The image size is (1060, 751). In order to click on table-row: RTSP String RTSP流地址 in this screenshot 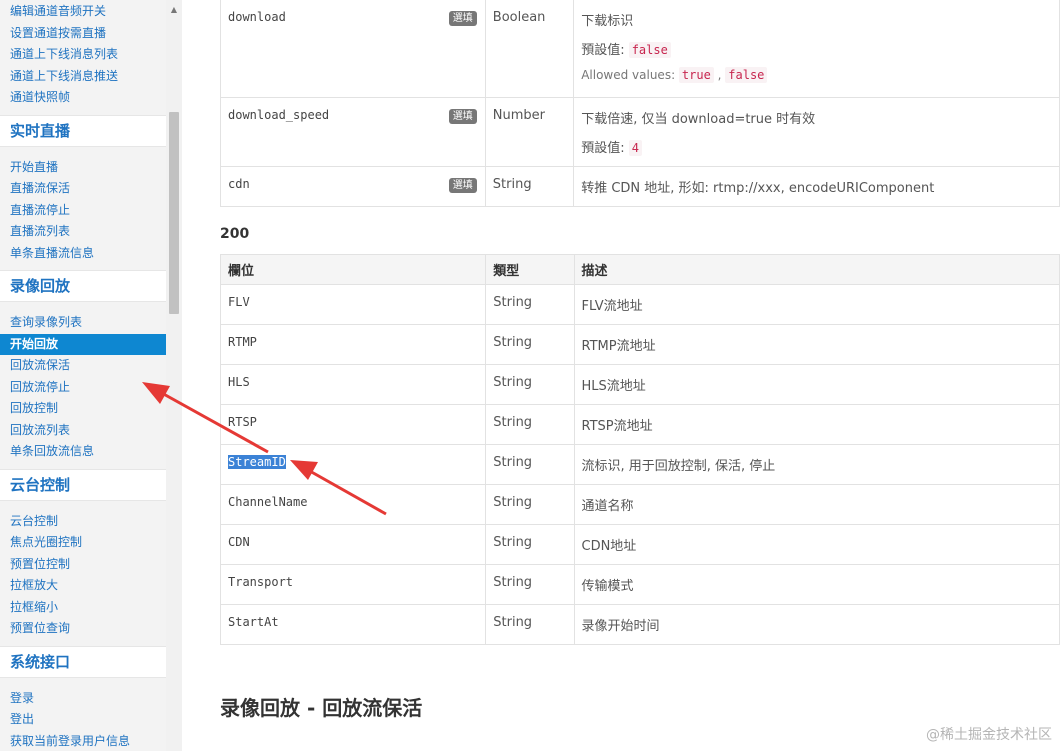, I will do `click(639, 424)`.